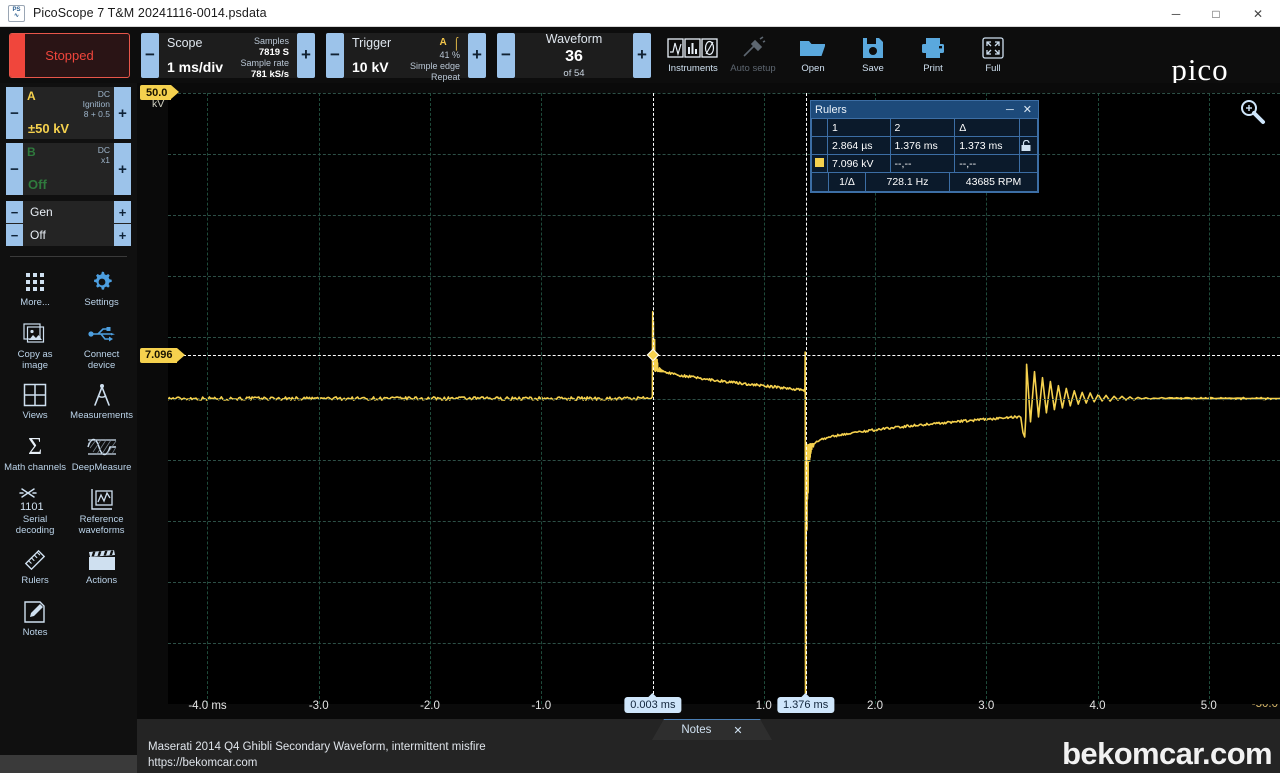  Describe the element at coordinates (35, 525) in the screenshot. I see `sidebar-item-serial-decoding-label: Serial decoding` at that location.